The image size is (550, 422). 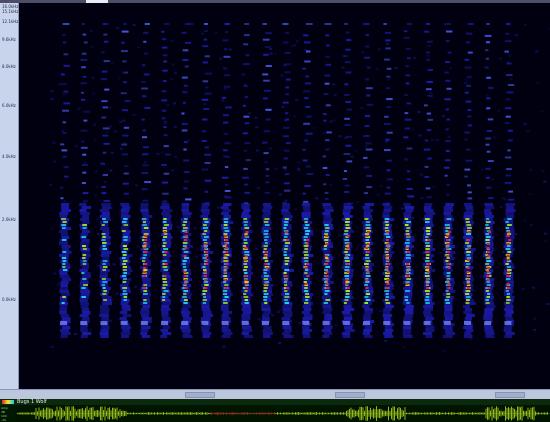 I want to click on frequency-tick: 12.1kHz, so click(x=10, y=21).